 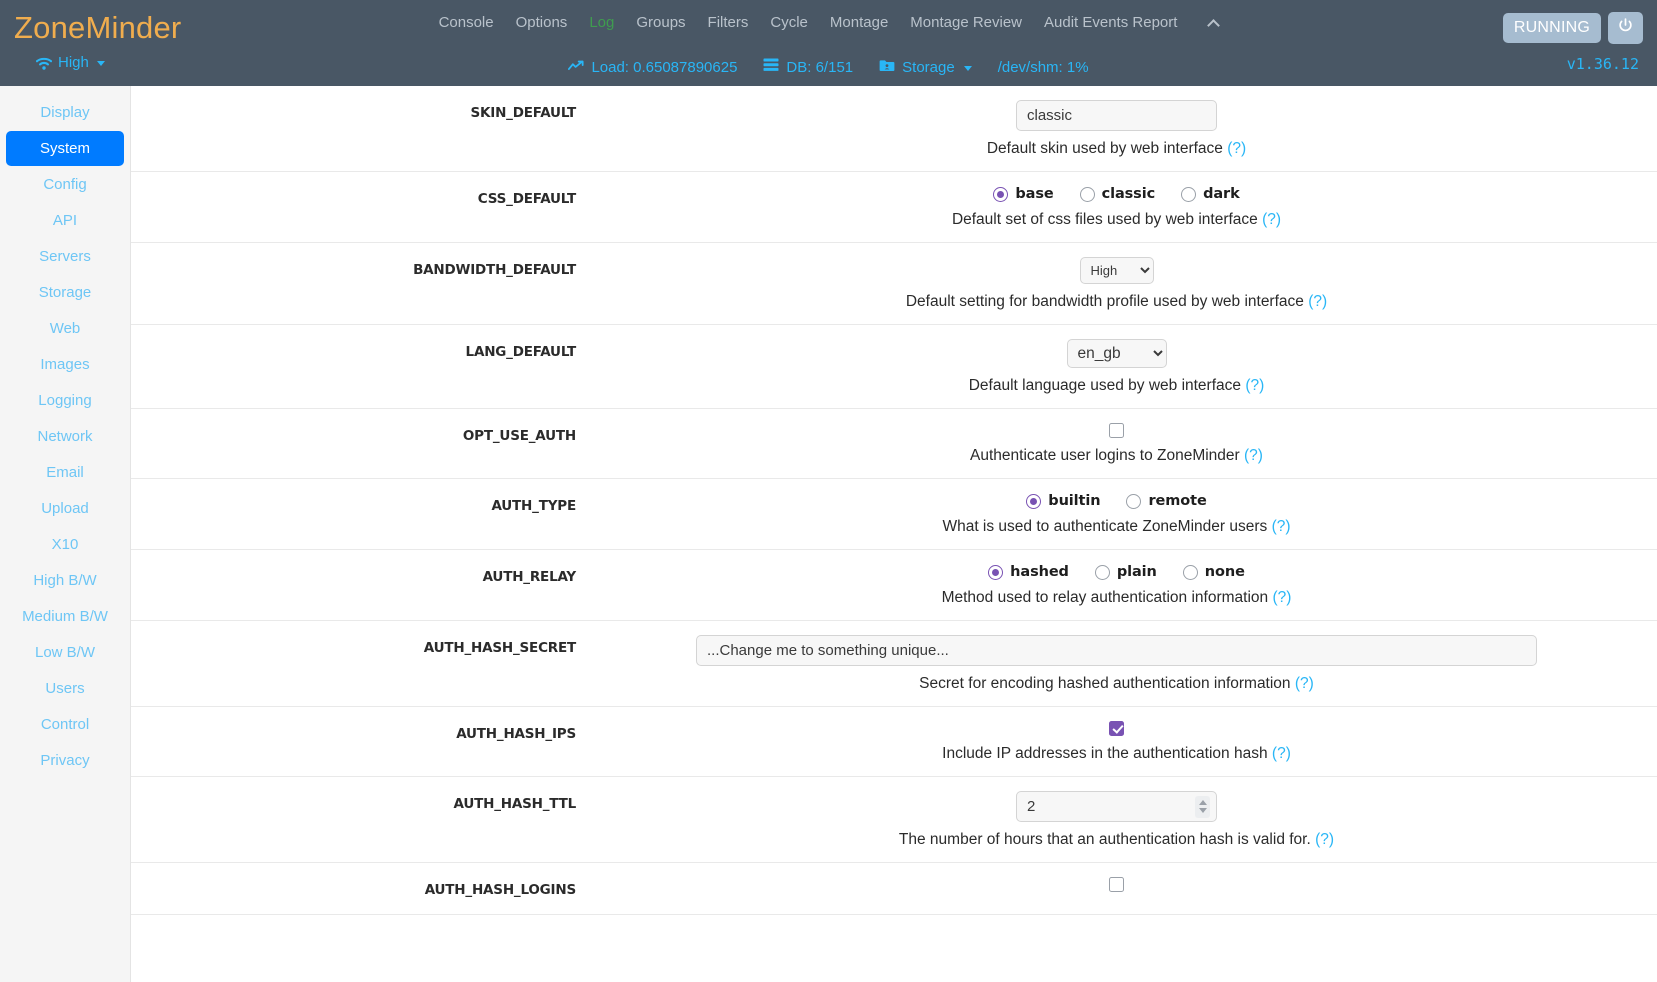 What do you see at coordinates (859, 22) in the screenshot?
I see `nav-item-montage: Montage` at bounding box center [859, 22].